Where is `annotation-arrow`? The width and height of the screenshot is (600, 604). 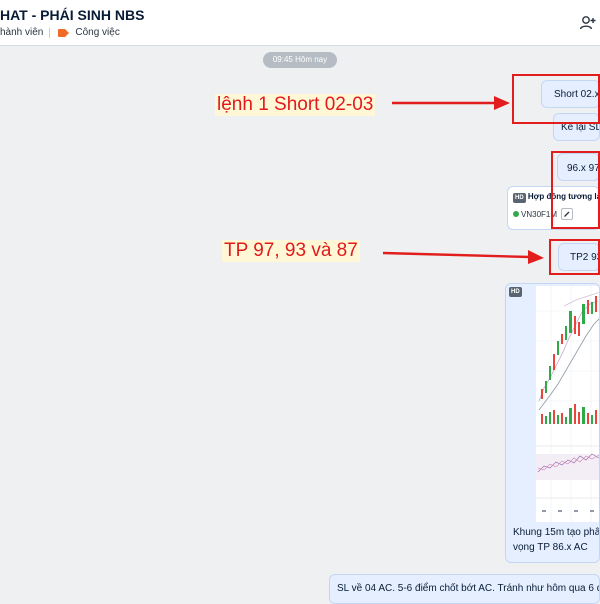
annotation-arrow is located at coordinates (456, 255).